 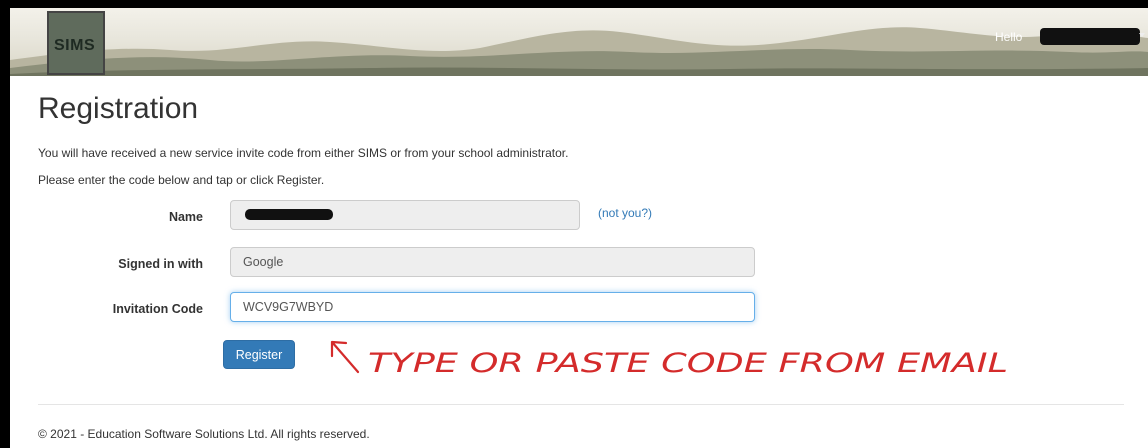 What do you see at coordinates (1090, 36) in the screenshot?
I see `redacted-username` at bounding box center [1090, 36].